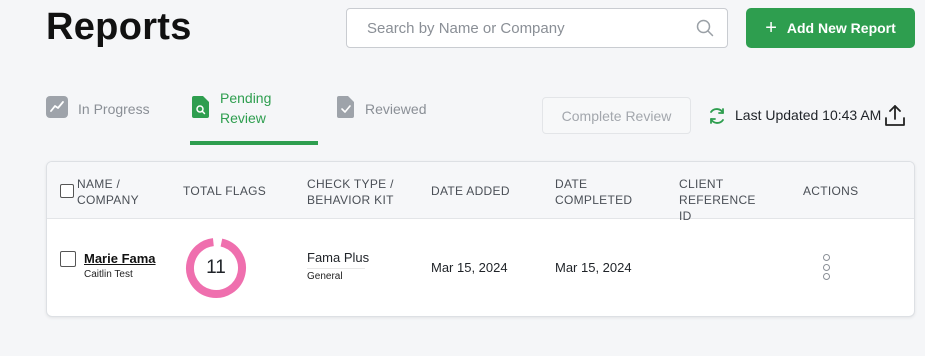 The height and width of the screenshot is (356, 925). What do you see at coordinates (826, 267) in the screenshot?
I see `more-vertical-icon` at bounding box center [826, 267].